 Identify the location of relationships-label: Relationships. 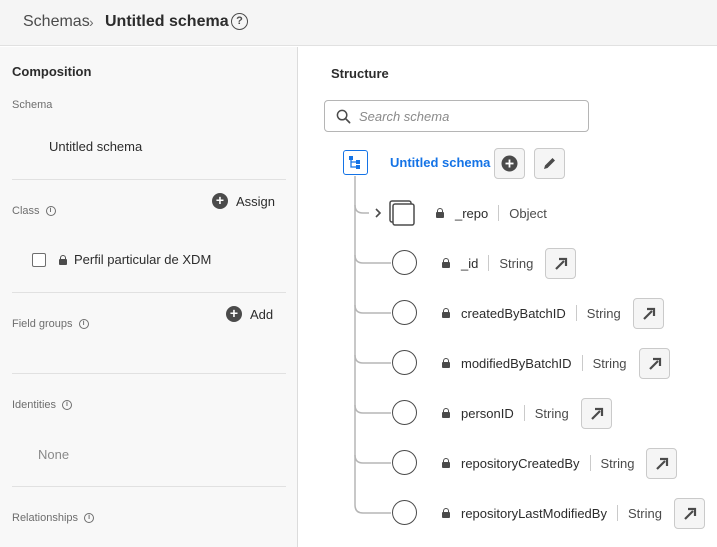
(45, 518).